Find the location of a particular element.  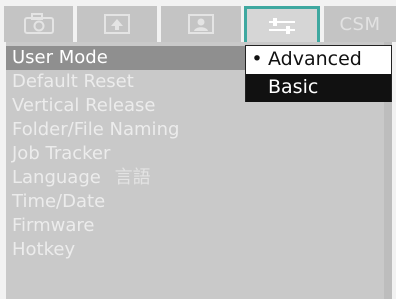

menu-item-user-mode: User Mode is located at coordinates (127, 58).